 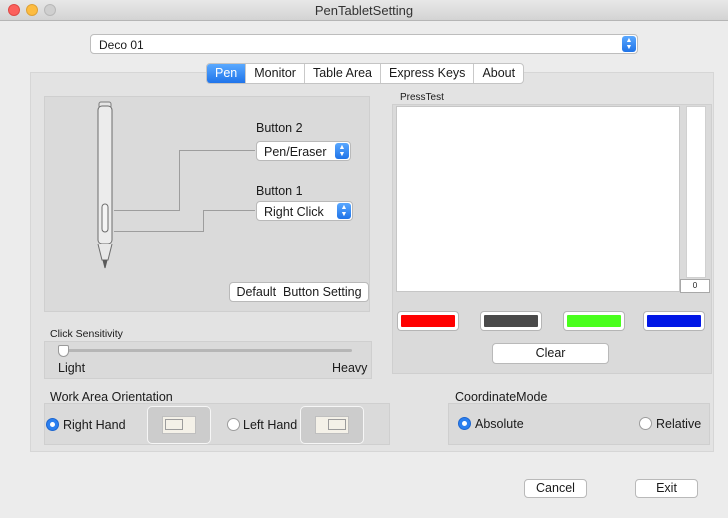 What do you see at coordinates (299, 292) in the screenshot?
I see `default-button-setting-button: Default Button Setting` at bounding box center [299, 292].